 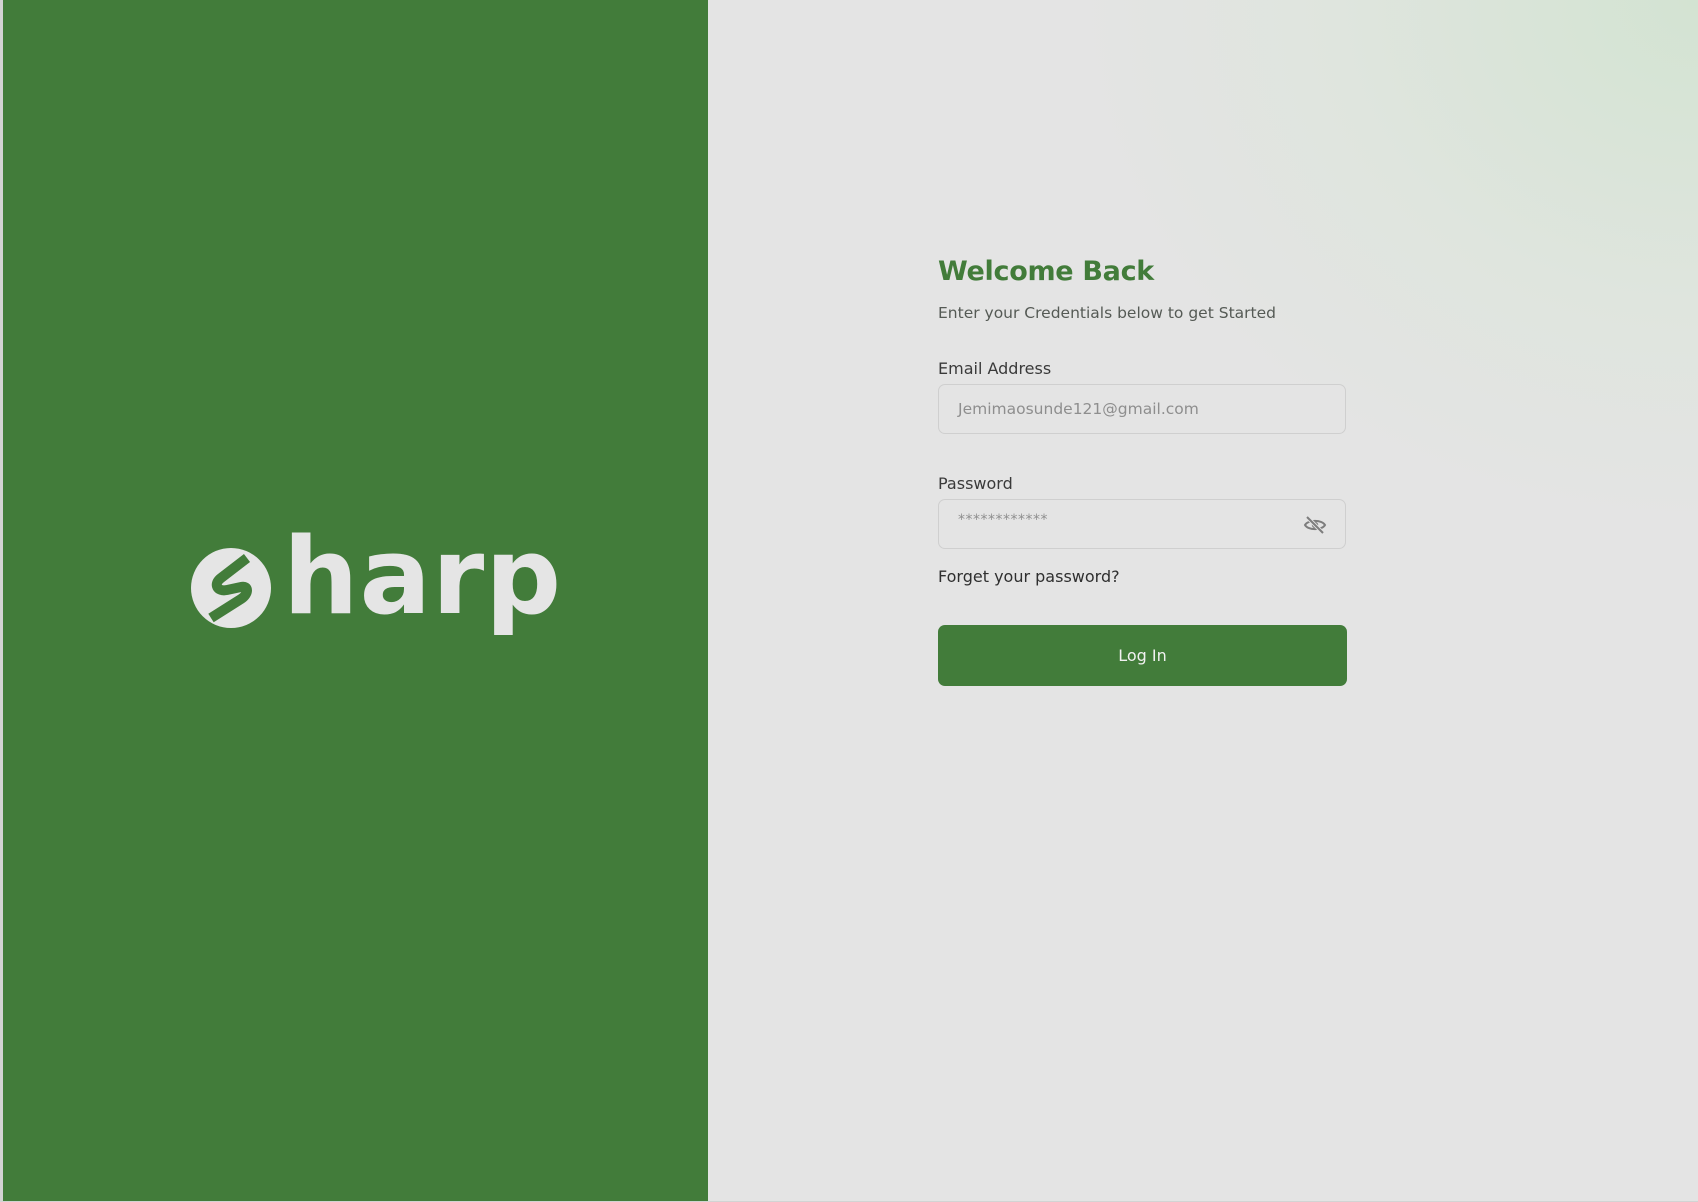 What do you see at coordinates (1003, 520) in the screenshot?
I see `password-value: ************` at bounding box center [1003, 520].